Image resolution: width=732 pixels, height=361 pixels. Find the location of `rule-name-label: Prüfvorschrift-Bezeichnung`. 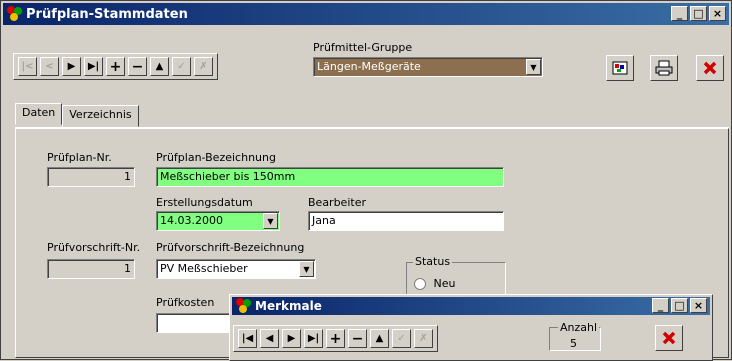

rule-name-label: Prüfvorschrift-Bezeichnung is located at coordinates (230, 247).